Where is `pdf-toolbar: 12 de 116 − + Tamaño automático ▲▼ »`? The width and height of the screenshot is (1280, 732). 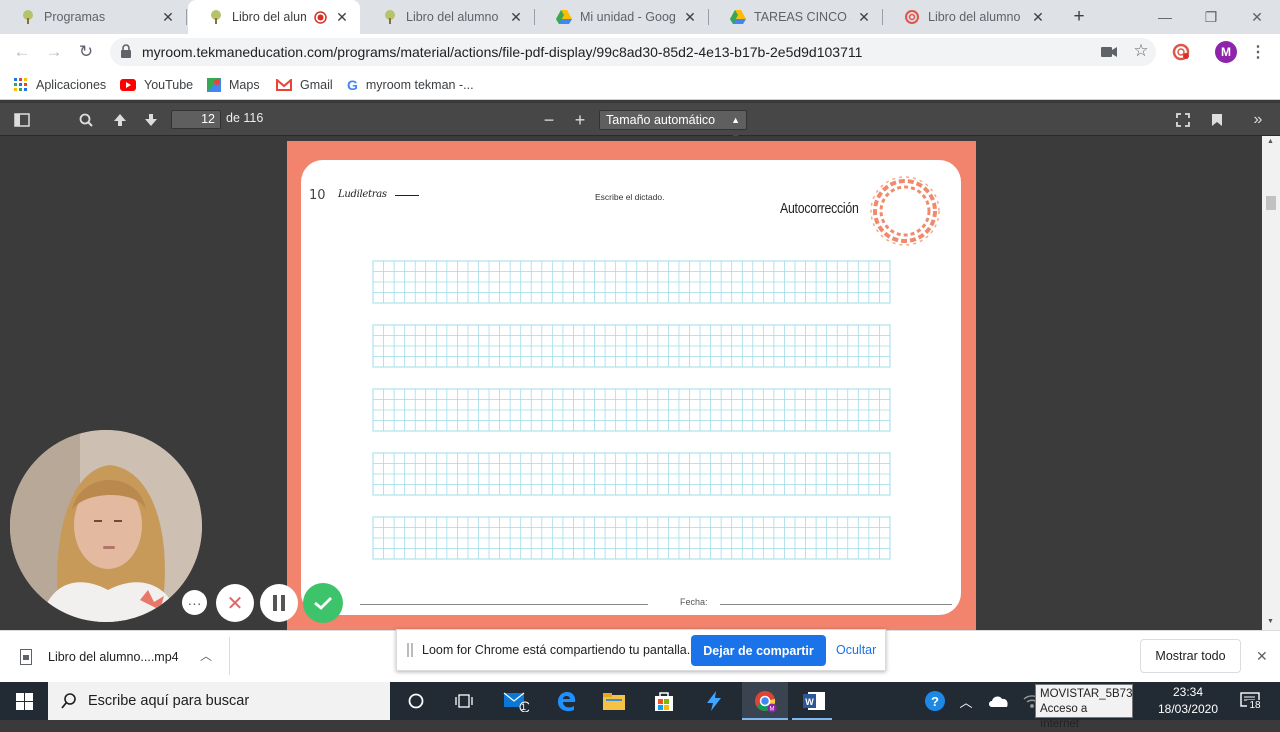
pdf-toolbar: 12 de 116 − + Tamaño automático ▲▼ » is located at coordinates (640, 123).